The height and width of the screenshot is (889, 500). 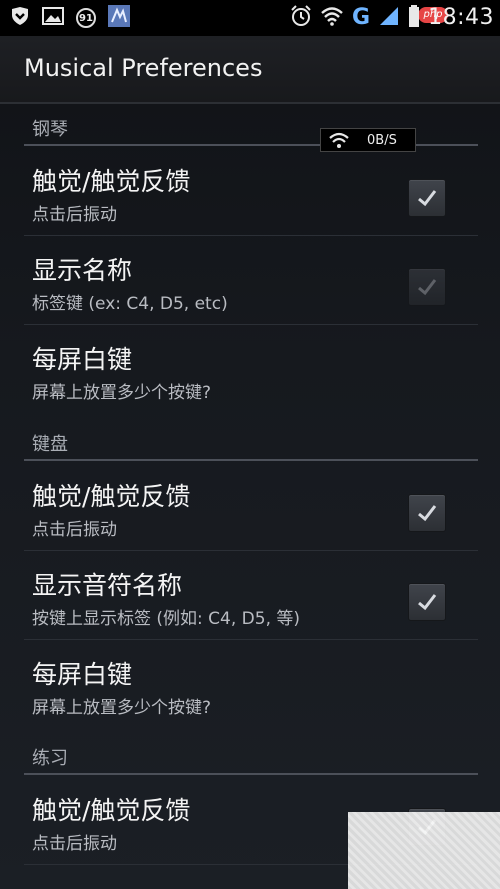 What do you see at coordinates (251, 281) in the screenshot?
I see `pref-piano-show-names: 显示名称 标签键 (ex: C4, D5, etc)` at bounding box center [251, 281].